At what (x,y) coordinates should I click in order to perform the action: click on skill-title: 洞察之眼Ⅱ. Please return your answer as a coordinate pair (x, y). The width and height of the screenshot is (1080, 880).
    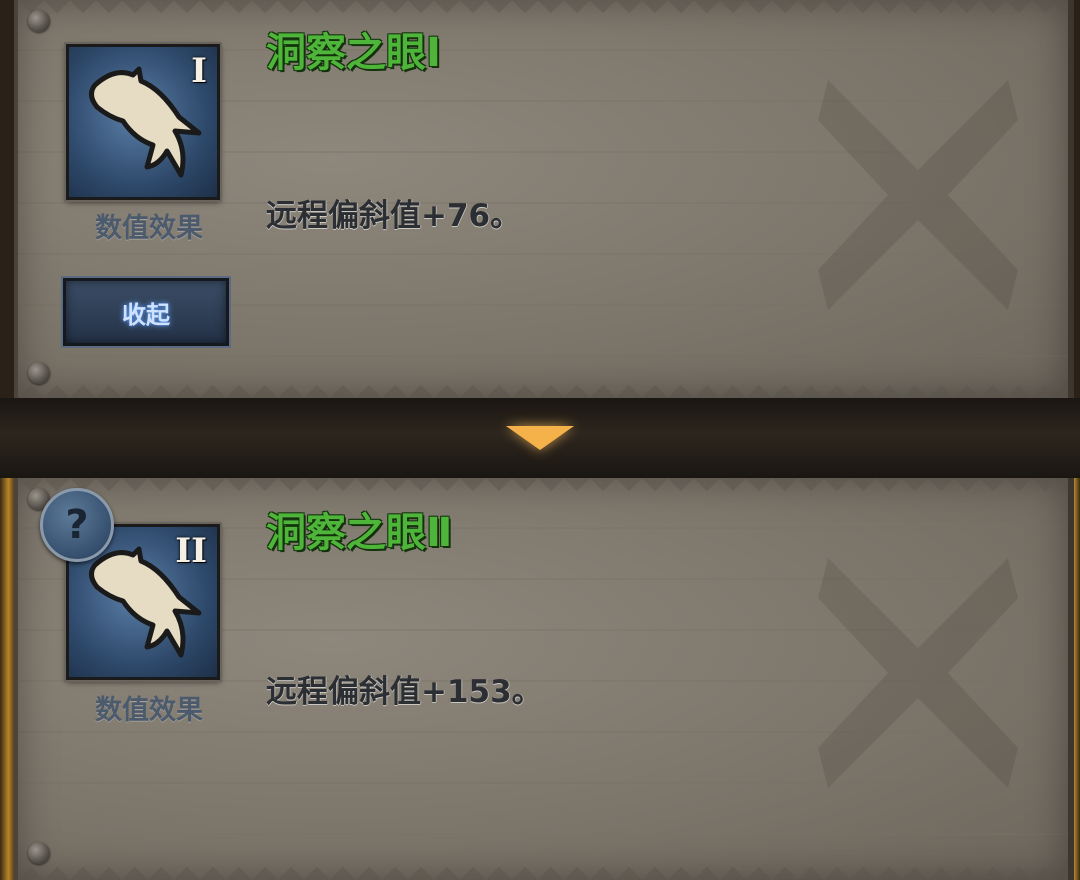
    Looking at the image, I should click on (359, 533).